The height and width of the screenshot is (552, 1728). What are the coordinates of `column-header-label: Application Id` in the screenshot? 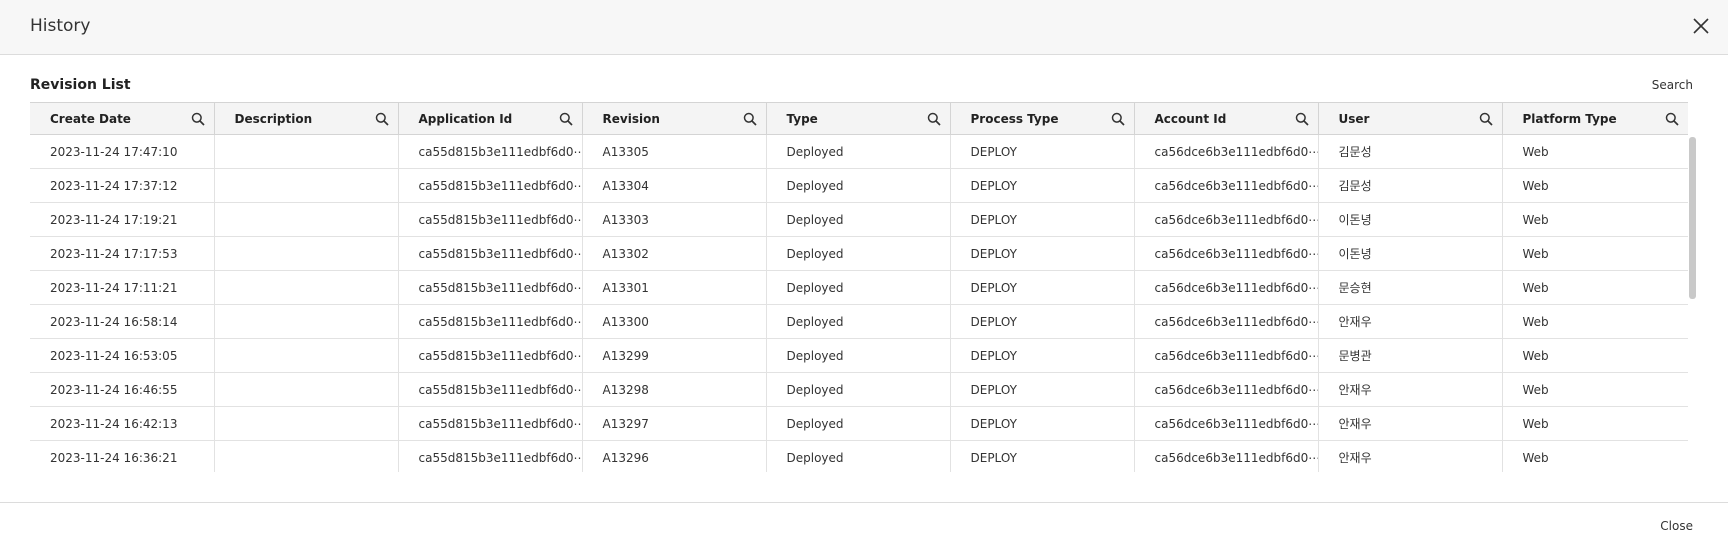 It's located at (465, 118).